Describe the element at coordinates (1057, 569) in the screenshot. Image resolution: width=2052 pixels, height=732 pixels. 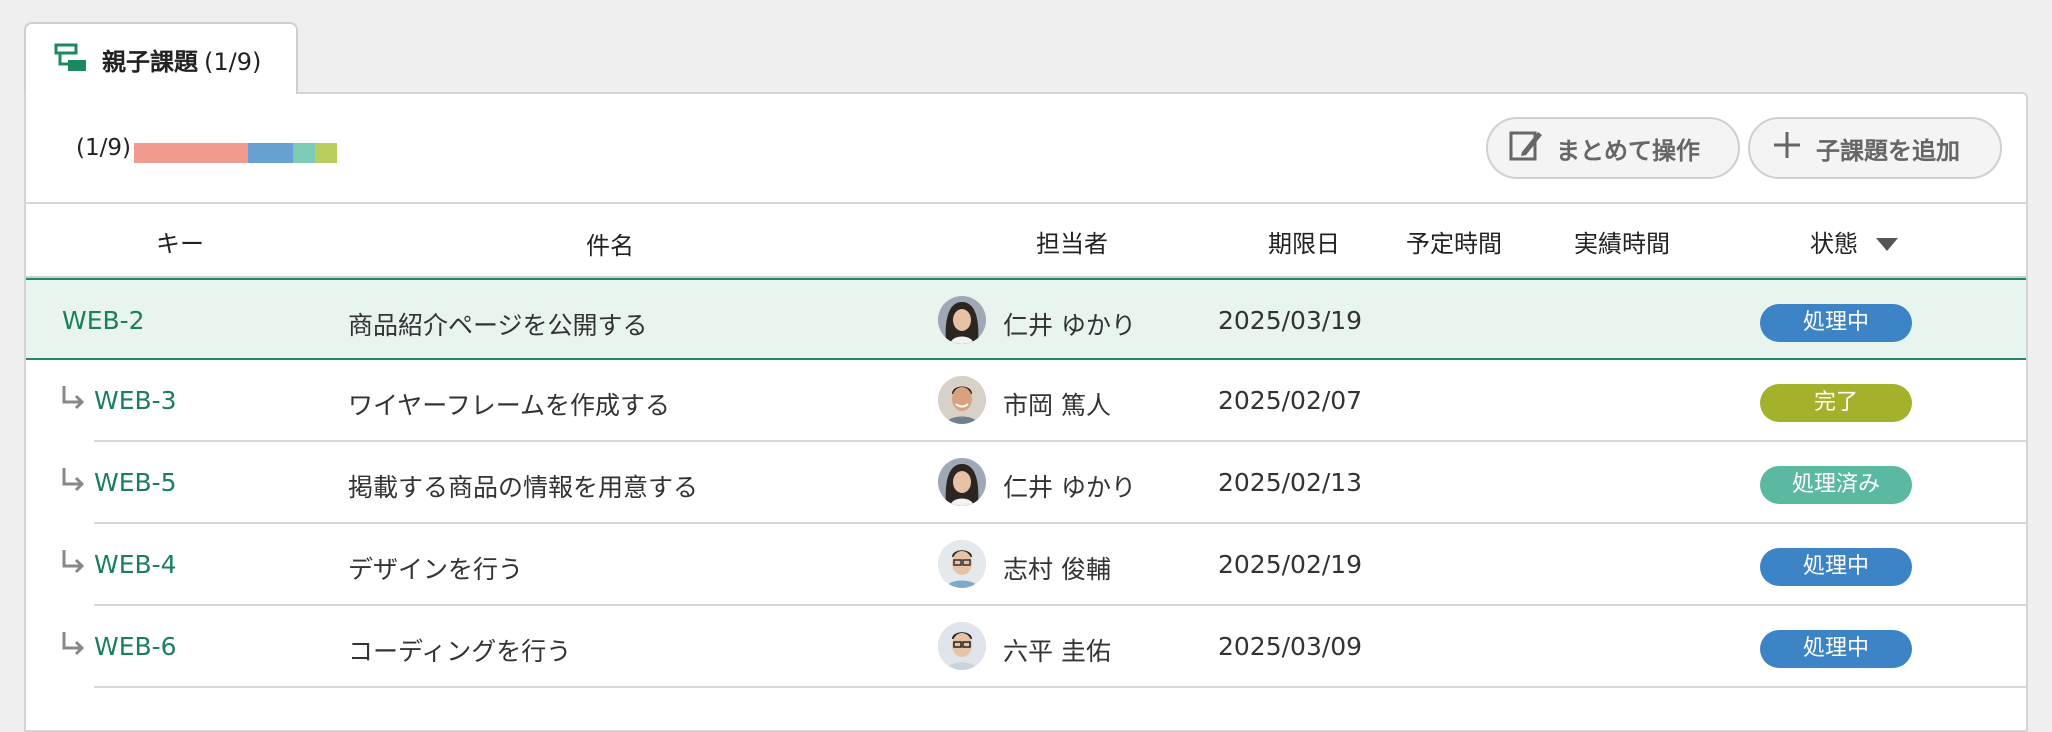
I see `assignee-name: 志村 俊輔` at that location.